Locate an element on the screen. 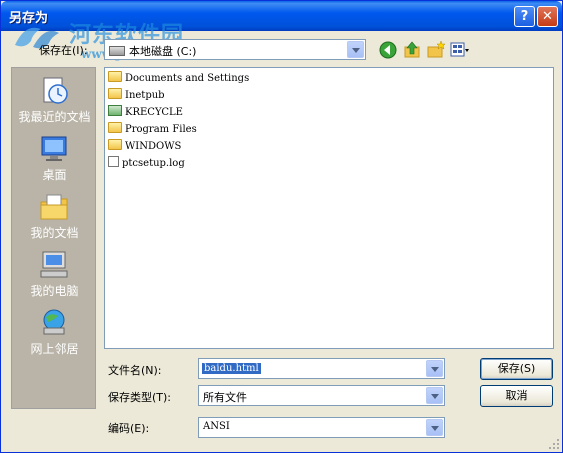 The width and height of the screenshot is (563, 453). encoding-value: ANSI is located at coordinates (216, 426).